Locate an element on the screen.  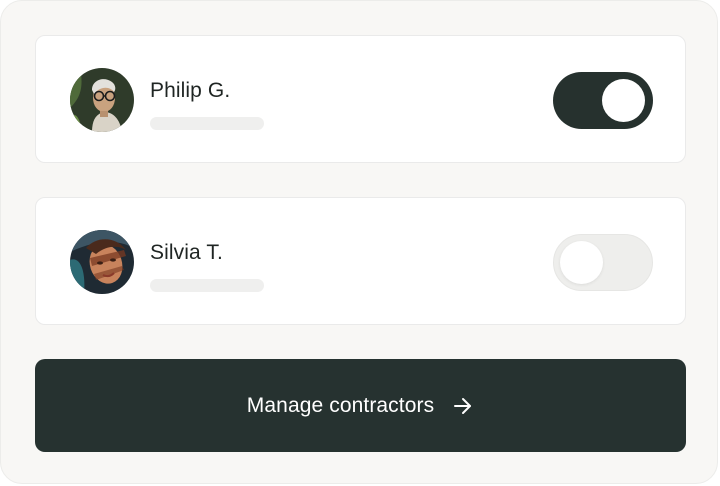
contractor-name: Silvia T. is located at coordinates (186, 252).